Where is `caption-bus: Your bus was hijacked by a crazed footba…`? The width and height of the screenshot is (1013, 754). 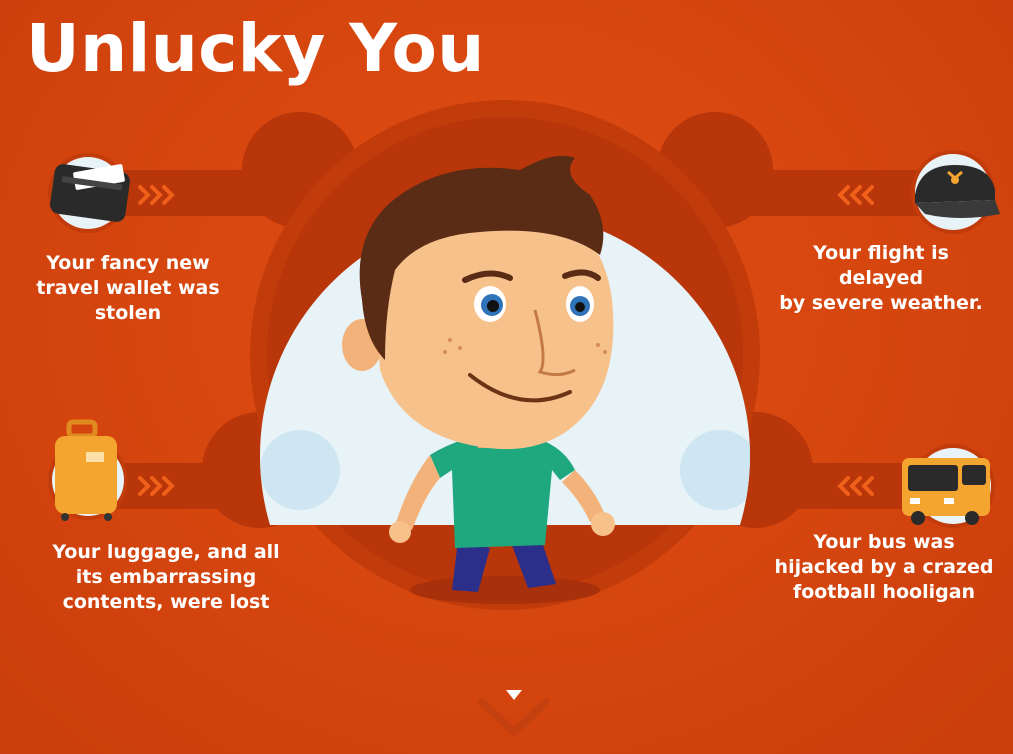
caption-bus: Your bus was hijacked by a crazed footba… is located at coordinates (884, 567).